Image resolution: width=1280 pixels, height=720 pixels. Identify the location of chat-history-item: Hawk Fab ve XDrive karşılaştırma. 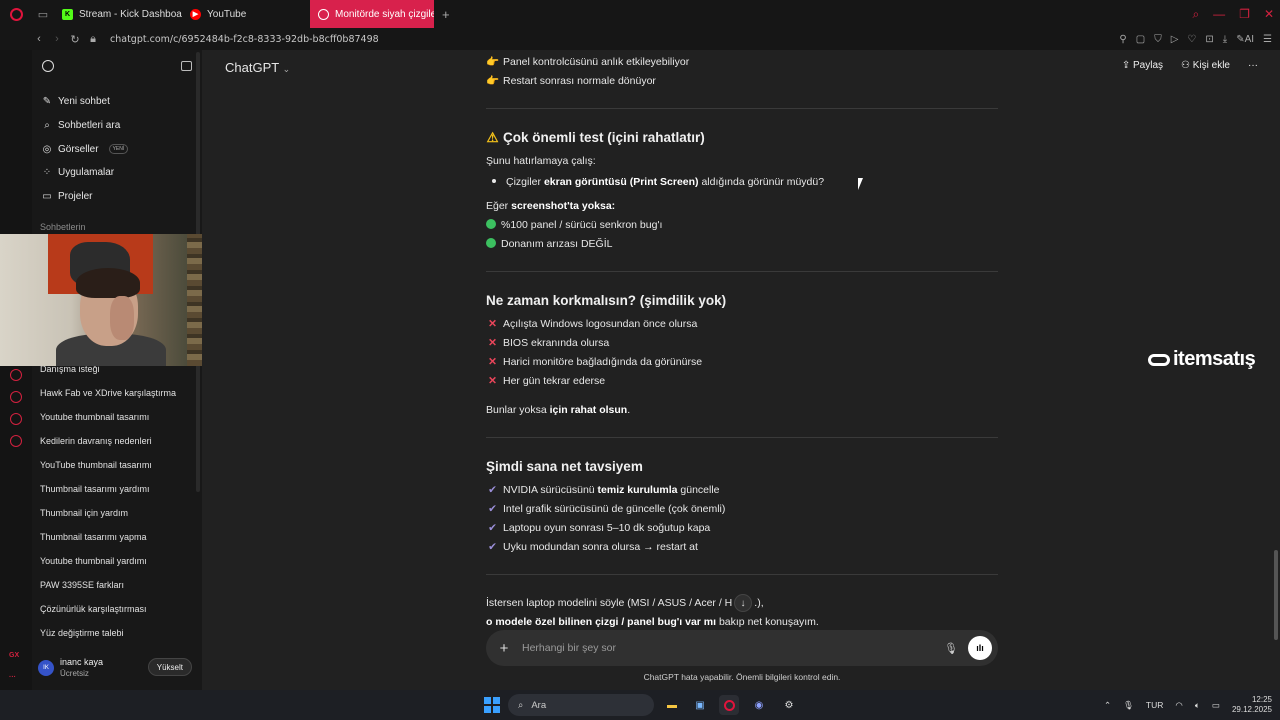
(115, 393).